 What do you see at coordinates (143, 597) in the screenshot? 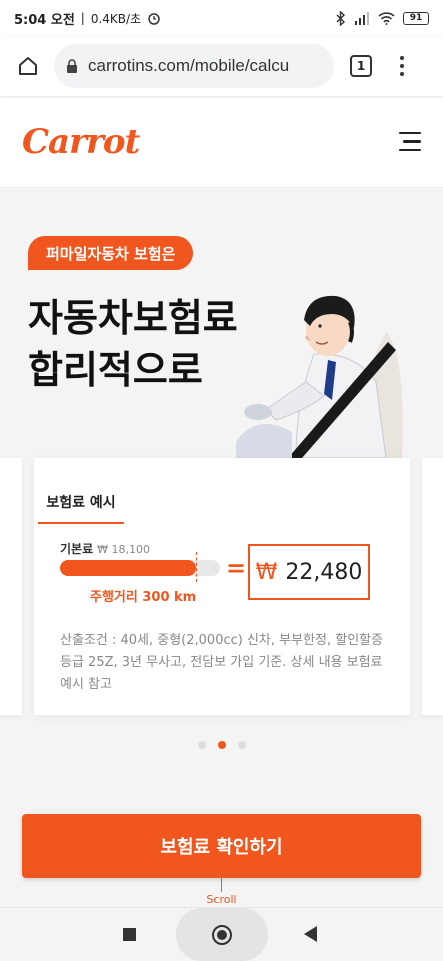
I see `mileage-label: 주행거리 300 km` at bounding box center [143, 597].